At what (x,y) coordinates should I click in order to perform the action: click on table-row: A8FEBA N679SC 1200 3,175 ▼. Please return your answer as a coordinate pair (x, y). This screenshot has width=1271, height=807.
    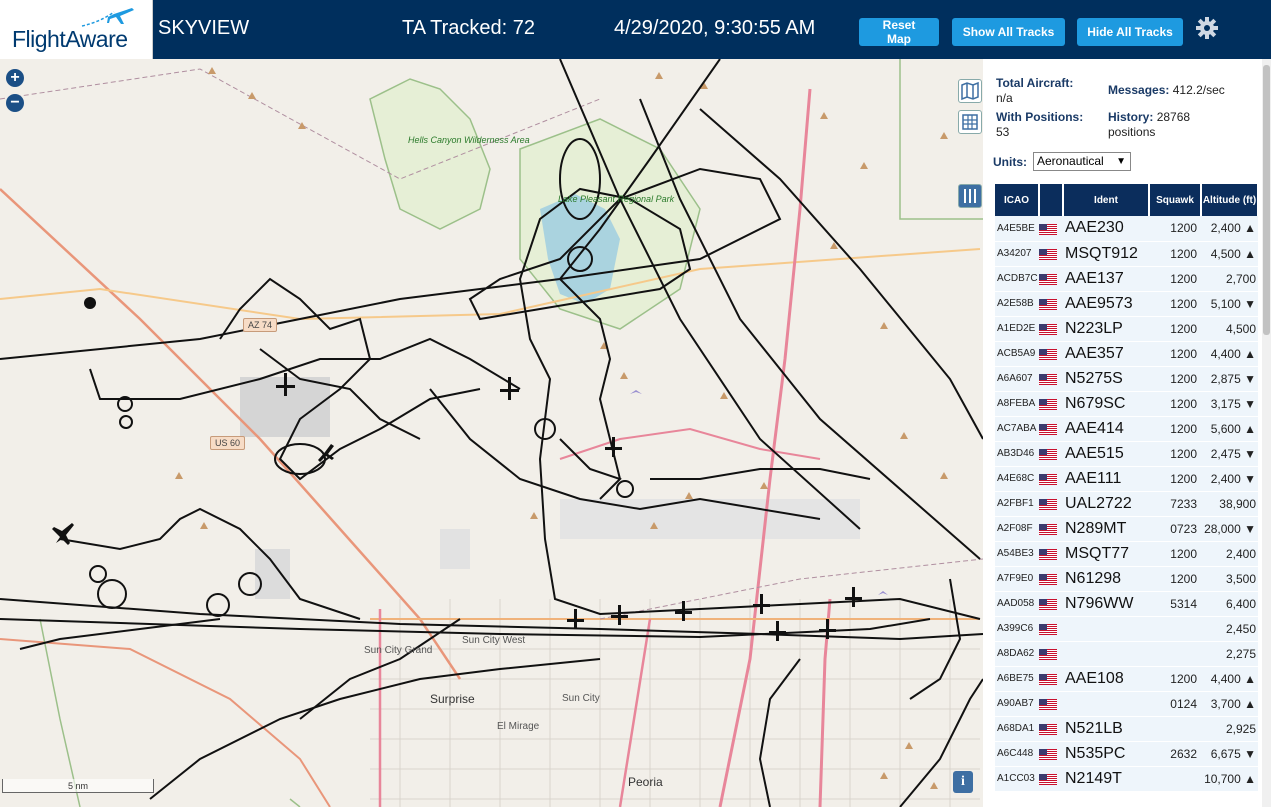
    Looking at the image, I should click on (1126, 404).